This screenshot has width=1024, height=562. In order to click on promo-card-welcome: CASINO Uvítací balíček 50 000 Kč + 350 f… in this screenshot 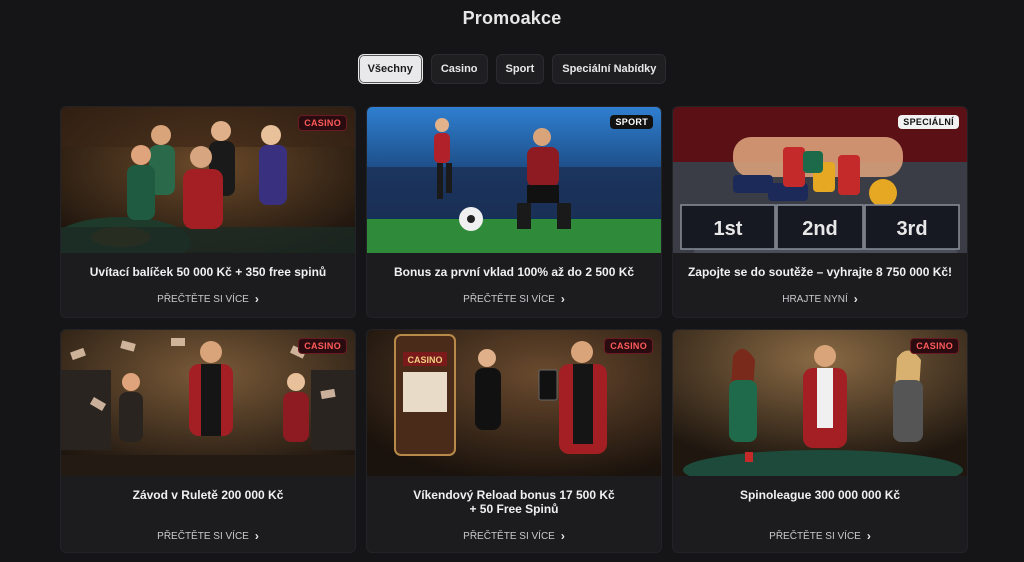, I will do `click(208, 212)`.